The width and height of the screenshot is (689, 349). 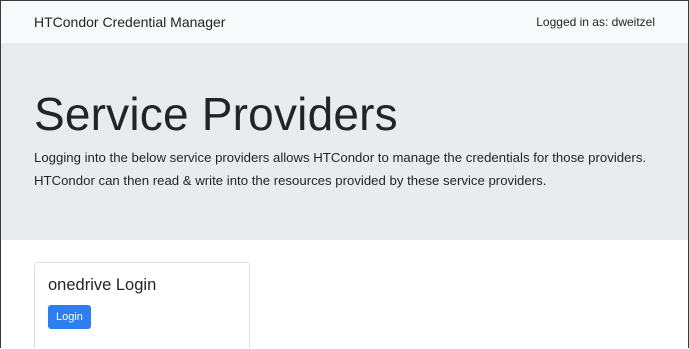 What do you see at coordinates (142, 305) in the screenshot?
I see `provider-card-onedrive: onedrive Login Login` at bounding box center [142, 305].